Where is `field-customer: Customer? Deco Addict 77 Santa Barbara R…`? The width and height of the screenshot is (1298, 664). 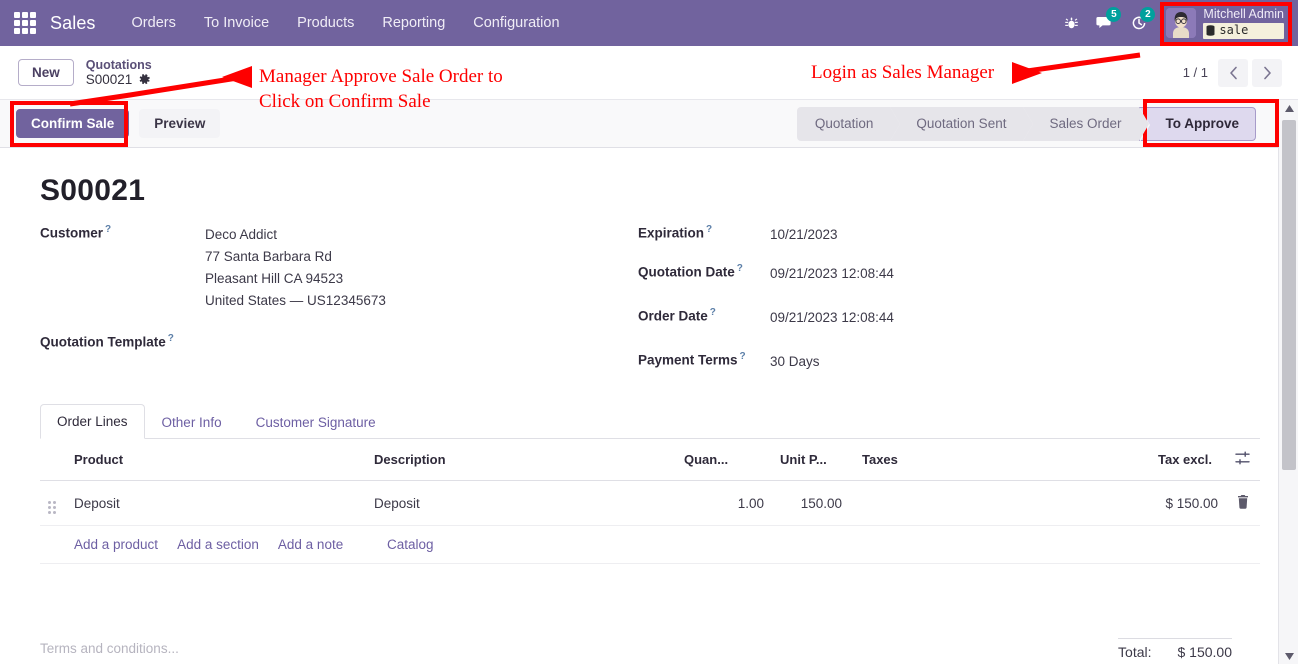
field-customer: Customer? Deco Addict 77 Santa Barbara R… is located at coordinates (330, 267).